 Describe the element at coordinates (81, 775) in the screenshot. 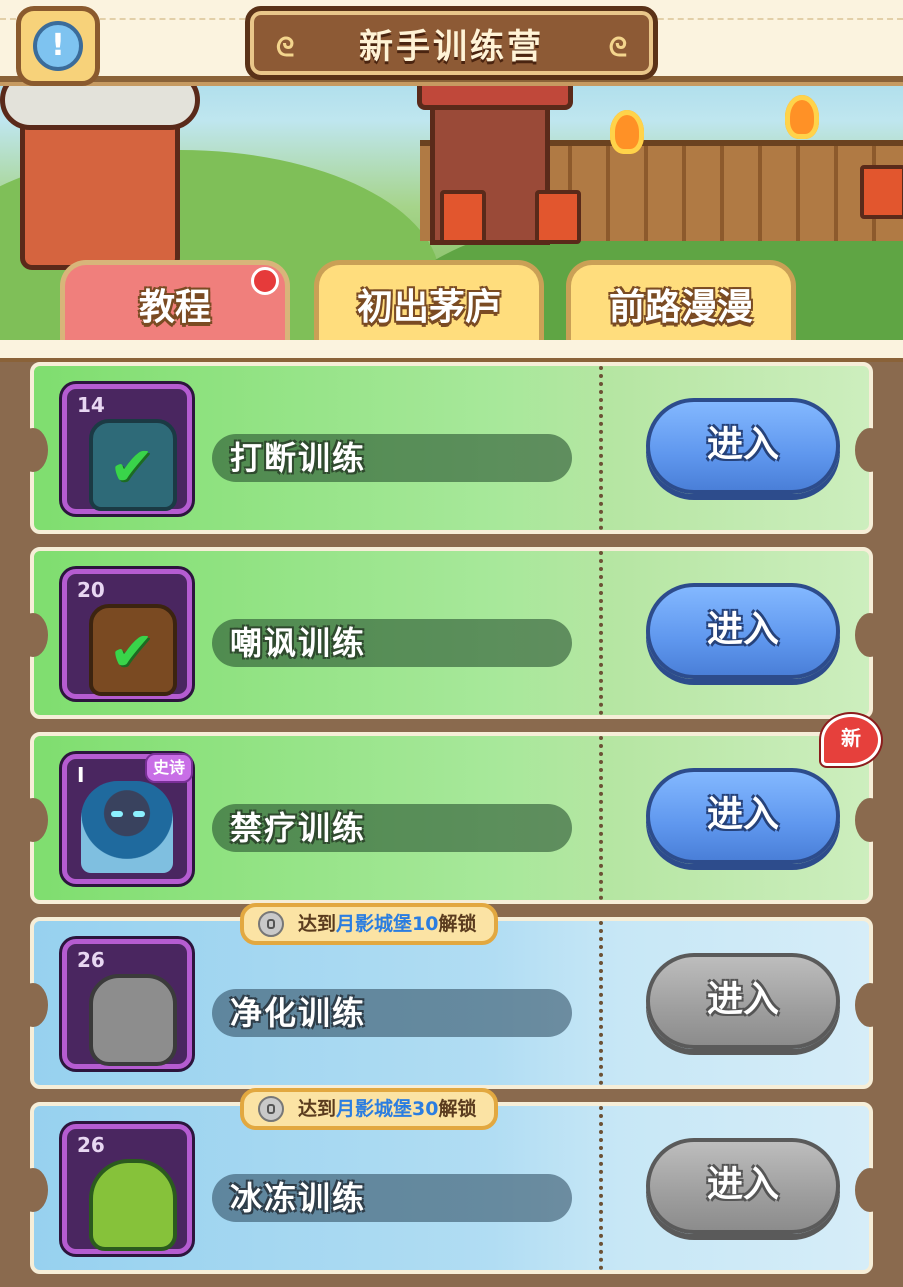

I see `hero-rank: I` at that location.